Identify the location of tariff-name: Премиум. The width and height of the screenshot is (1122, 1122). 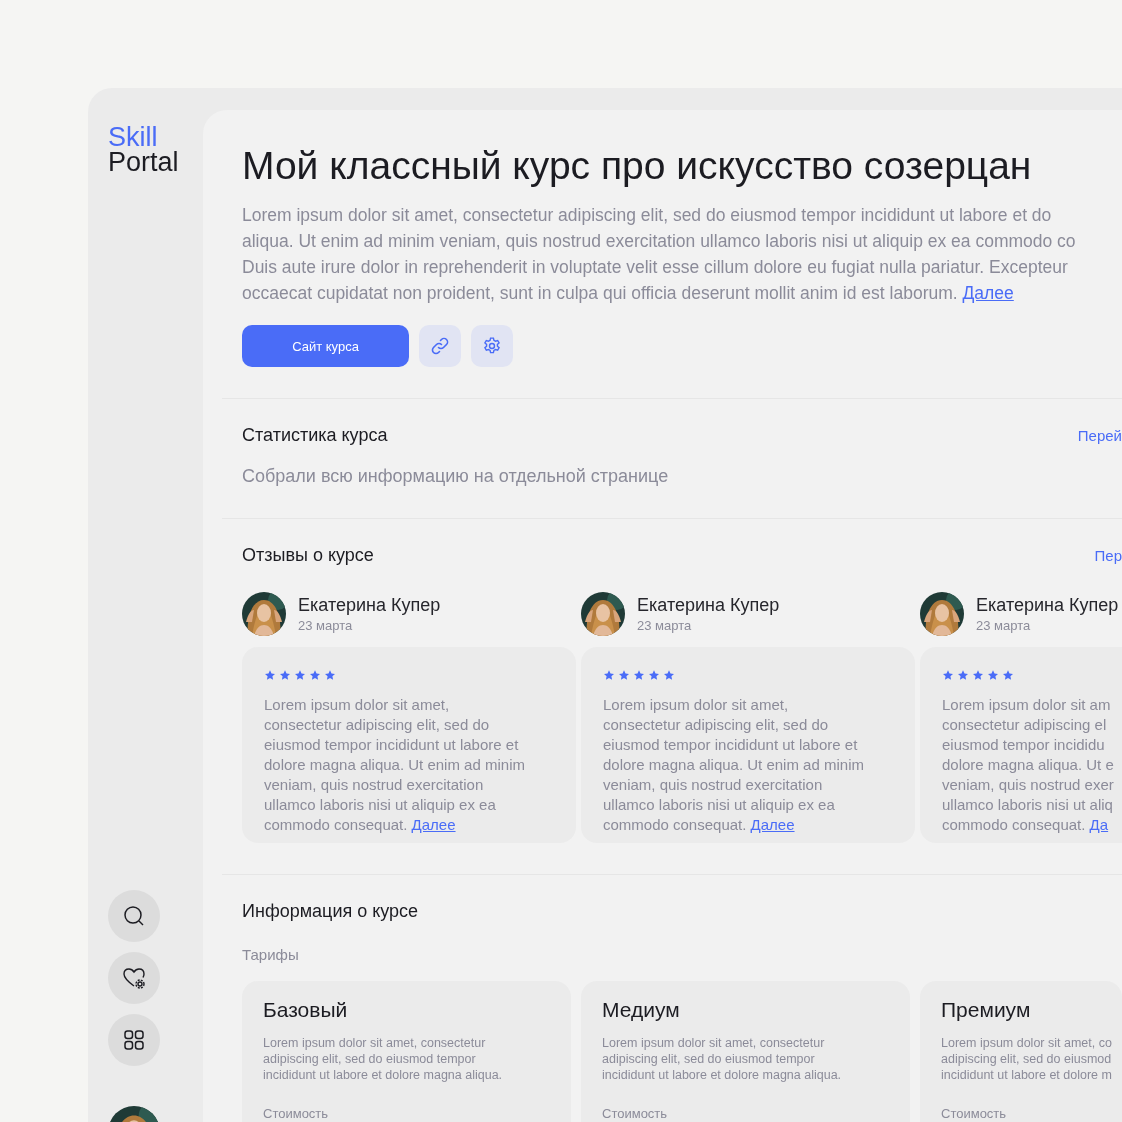
(986, 1010).